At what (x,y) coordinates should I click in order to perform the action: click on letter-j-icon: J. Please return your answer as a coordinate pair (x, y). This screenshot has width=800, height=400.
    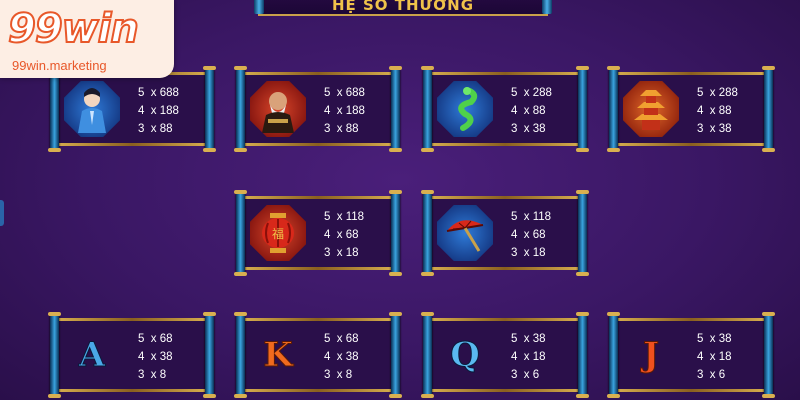
    Looking at the image, I should click on (651, 355).